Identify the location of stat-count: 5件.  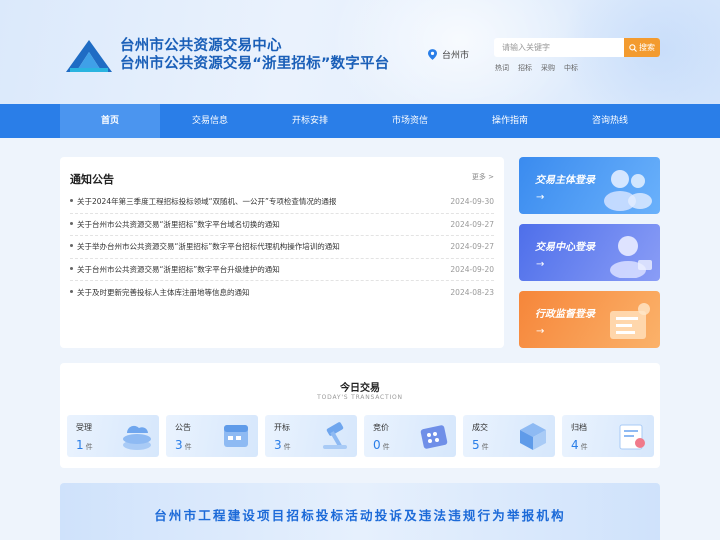
(480, 445).